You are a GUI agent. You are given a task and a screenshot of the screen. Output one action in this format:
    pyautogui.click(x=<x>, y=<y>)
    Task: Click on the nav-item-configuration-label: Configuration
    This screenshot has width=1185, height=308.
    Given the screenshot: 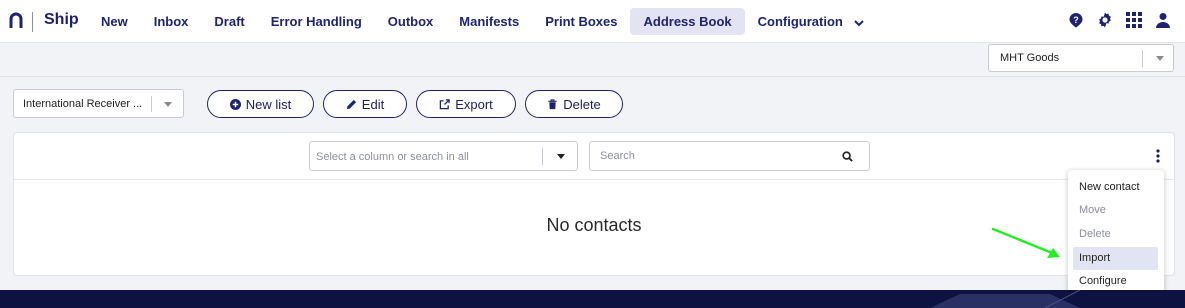 What is the action you would take?
    pyautogui.click(x=800, y=21)
    